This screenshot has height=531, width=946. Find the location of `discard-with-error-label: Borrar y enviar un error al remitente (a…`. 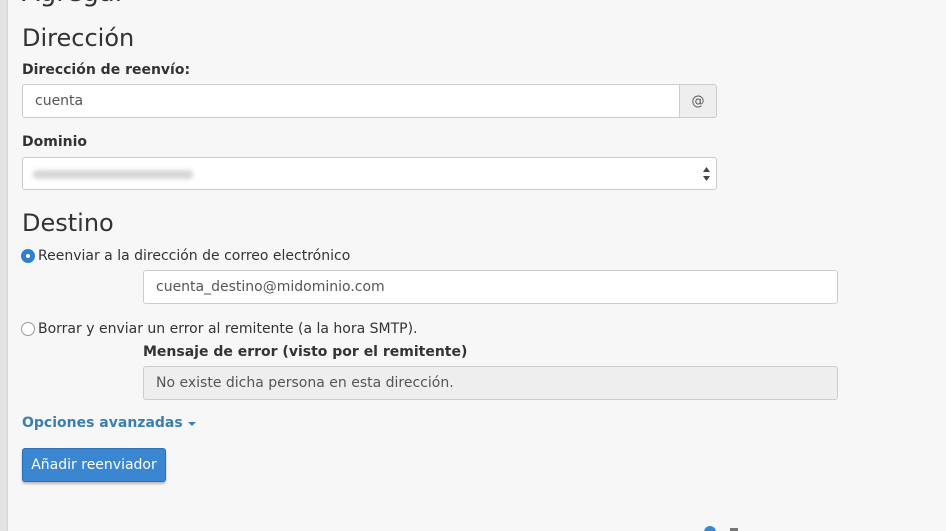

discard-with-error-label: Borrar y enviar un error al remitente (a… is located at coordinates (228, 329).